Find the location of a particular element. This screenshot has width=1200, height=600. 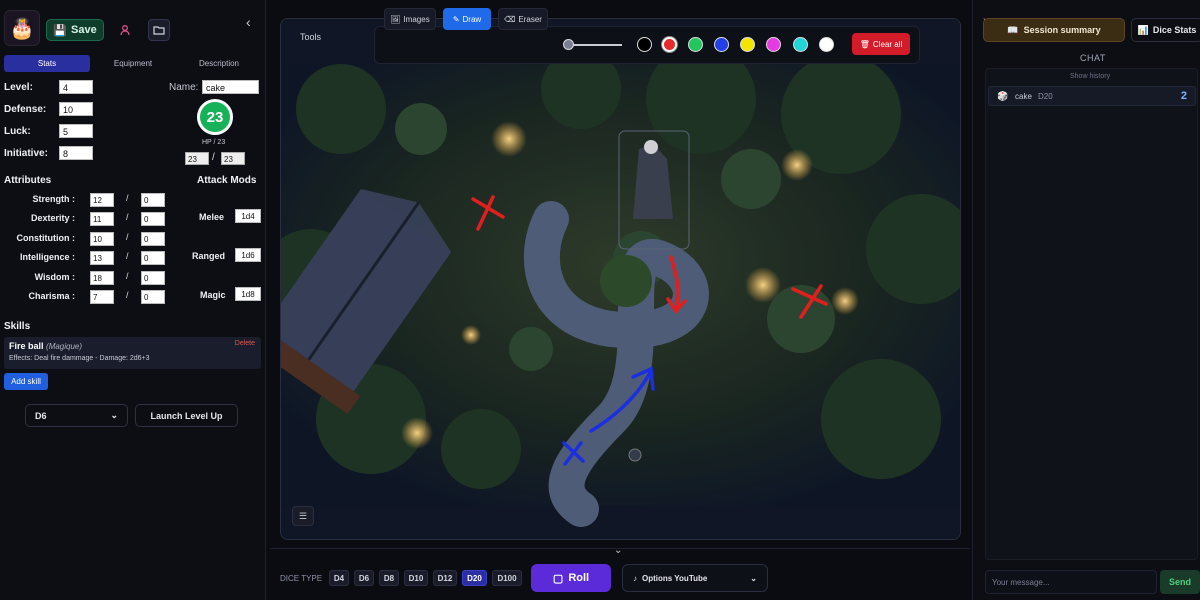

die-d8: D8 is located at coordinates (389, 578).